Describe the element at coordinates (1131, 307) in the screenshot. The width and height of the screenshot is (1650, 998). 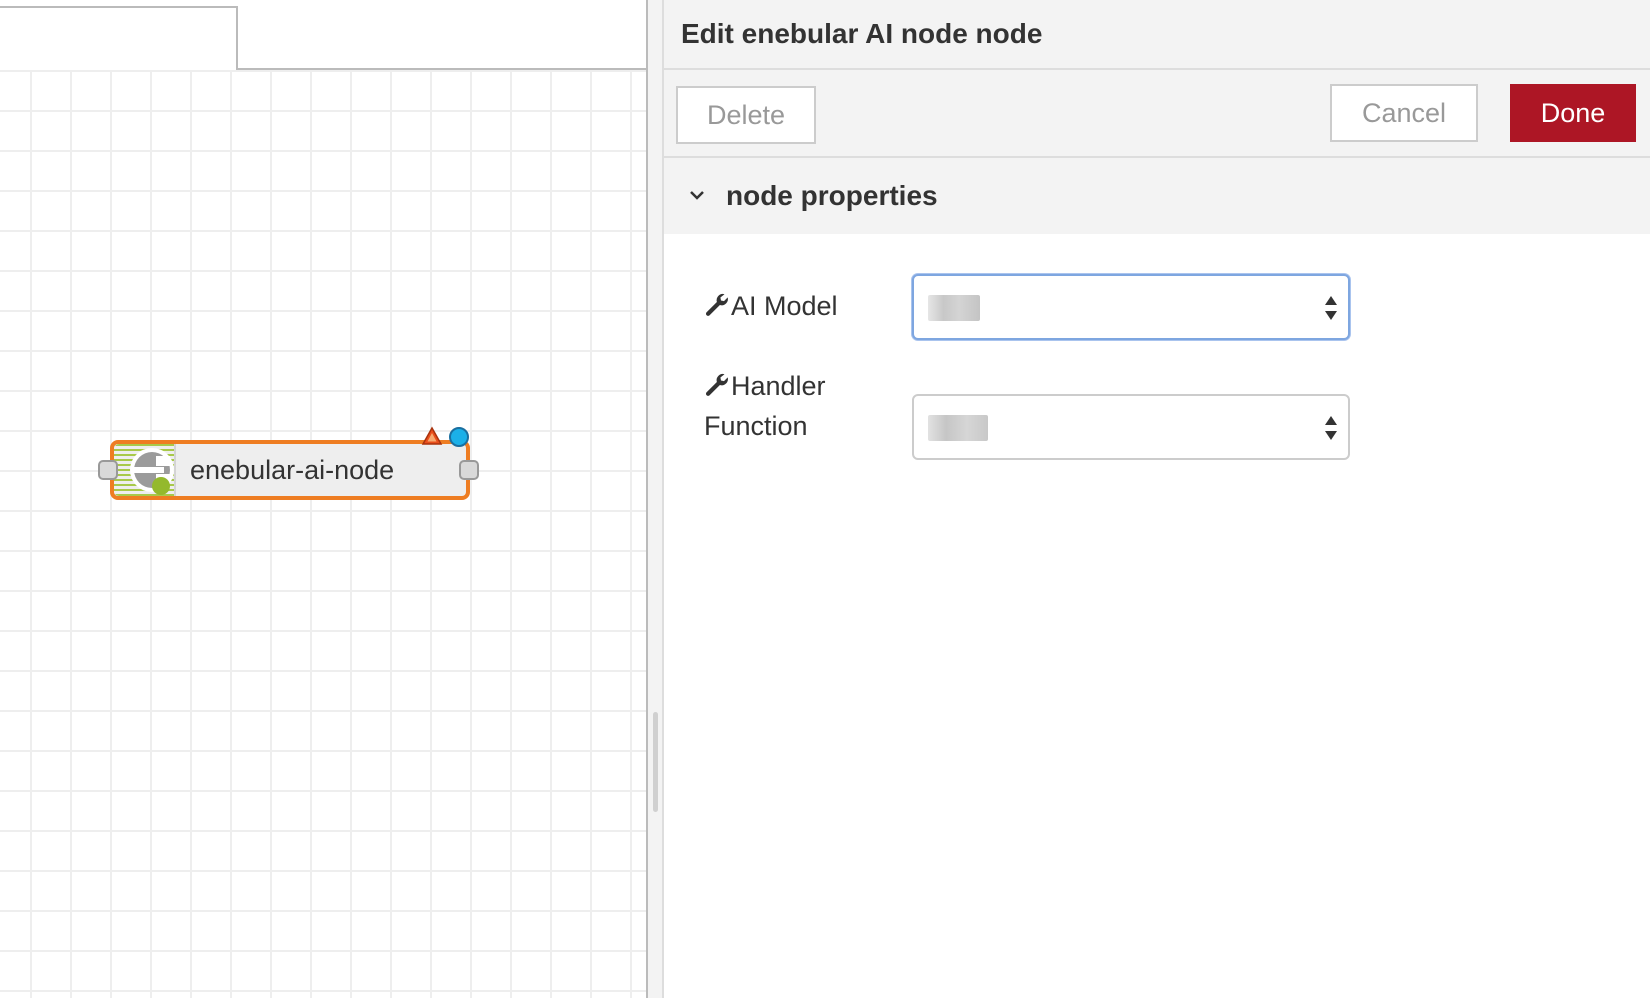
I see `ai-model-select: ████` at that location.